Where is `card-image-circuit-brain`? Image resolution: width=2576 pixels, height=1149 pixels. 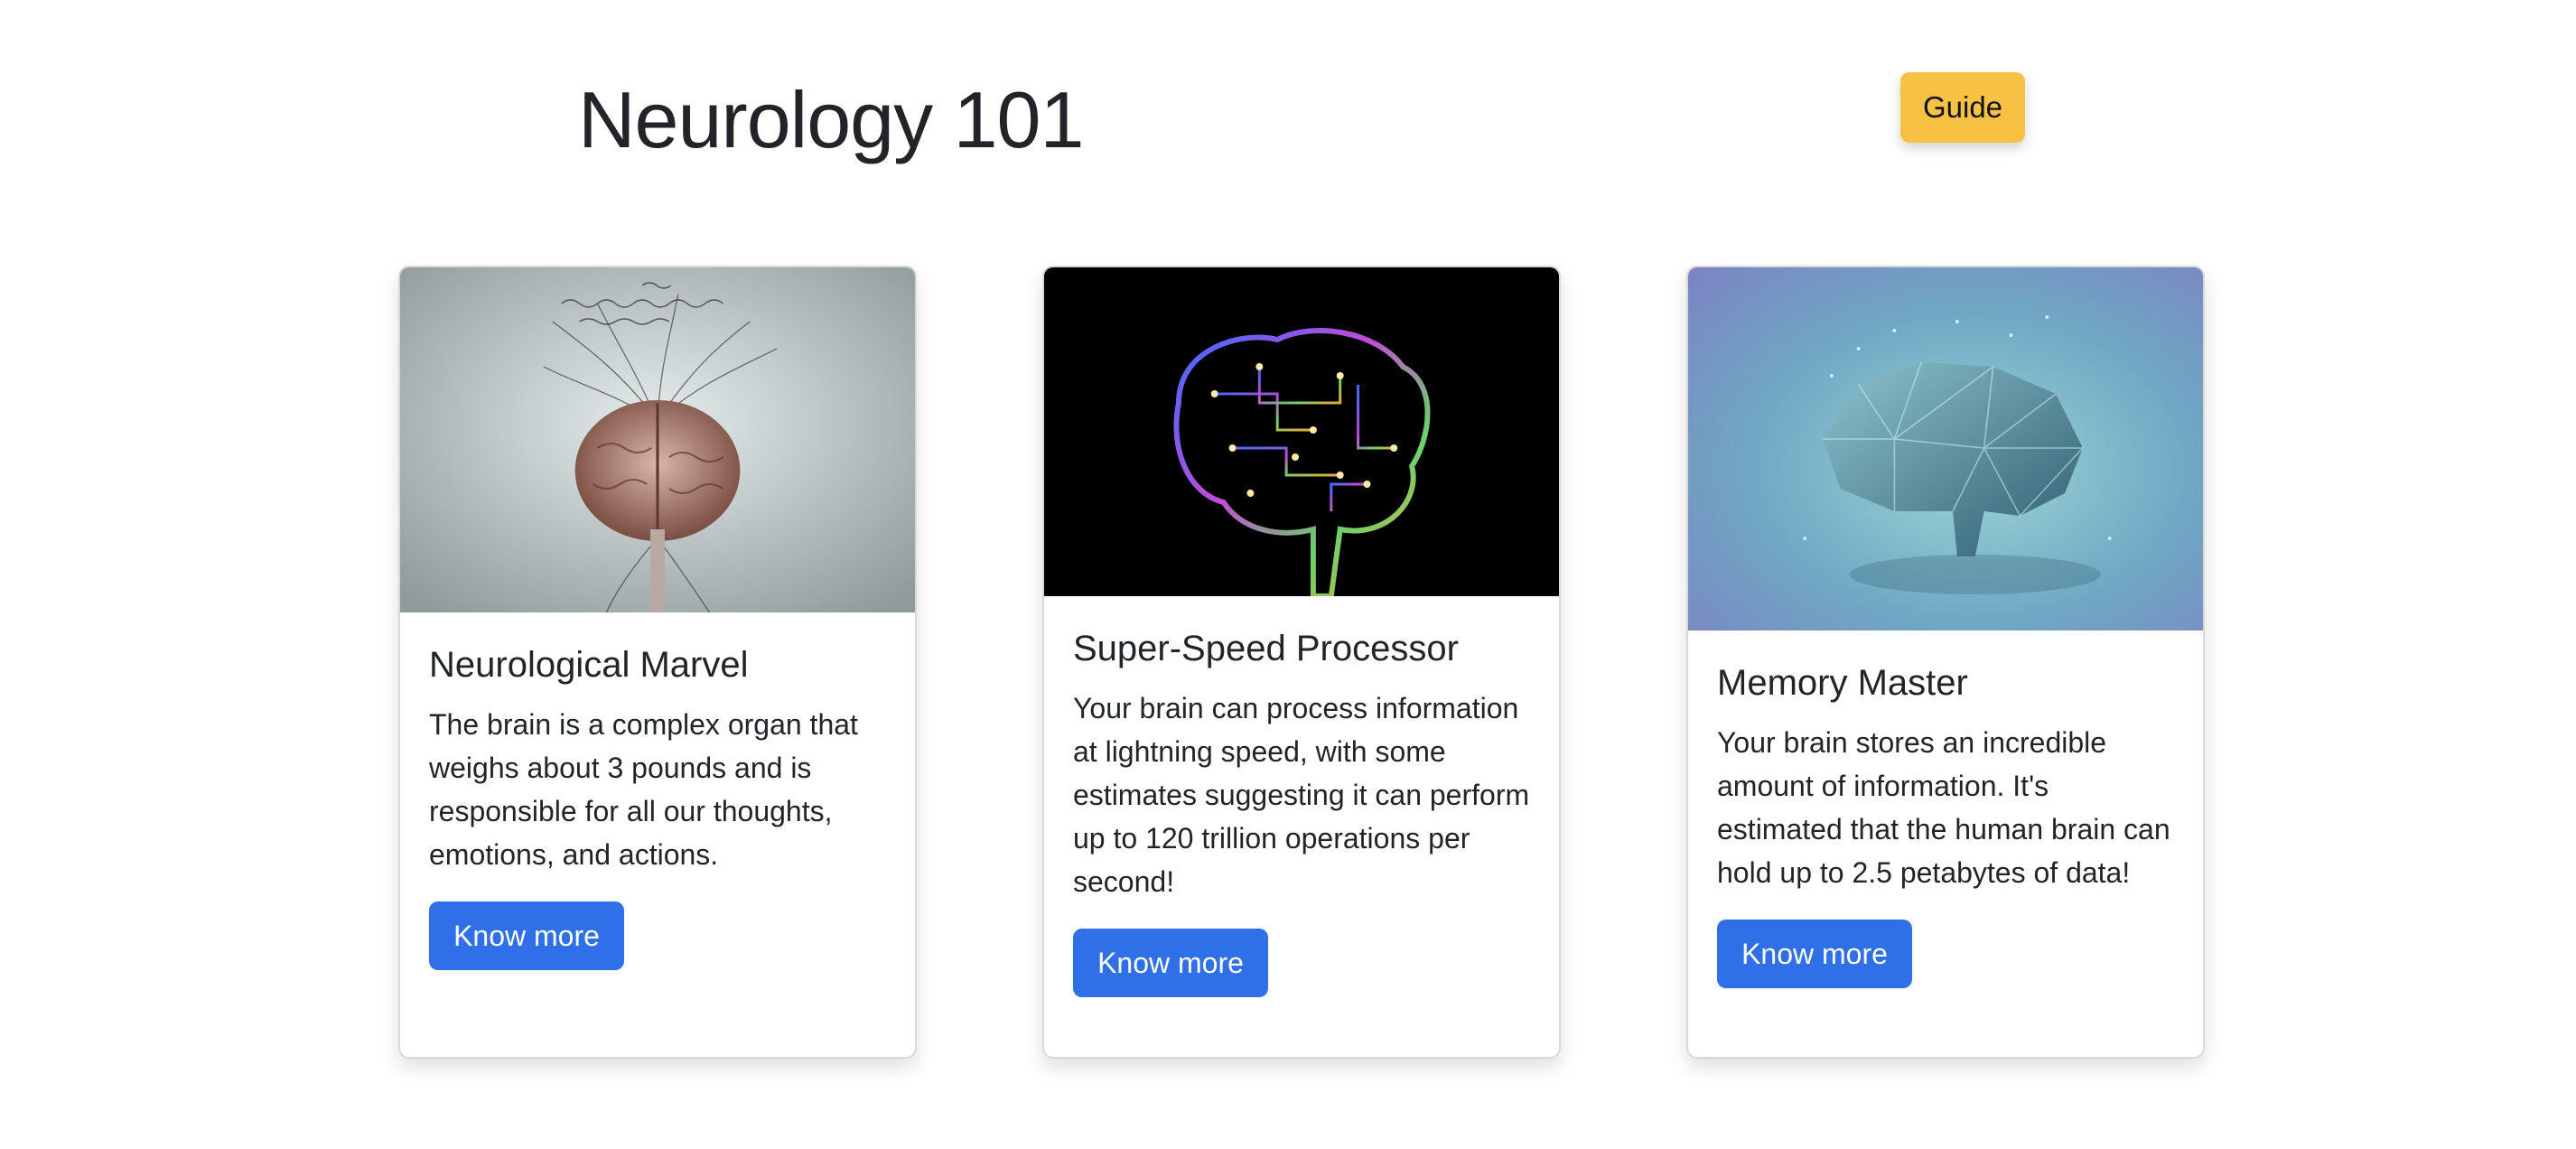 card-image-circuit-brain is located at coordinates (1301, 431).